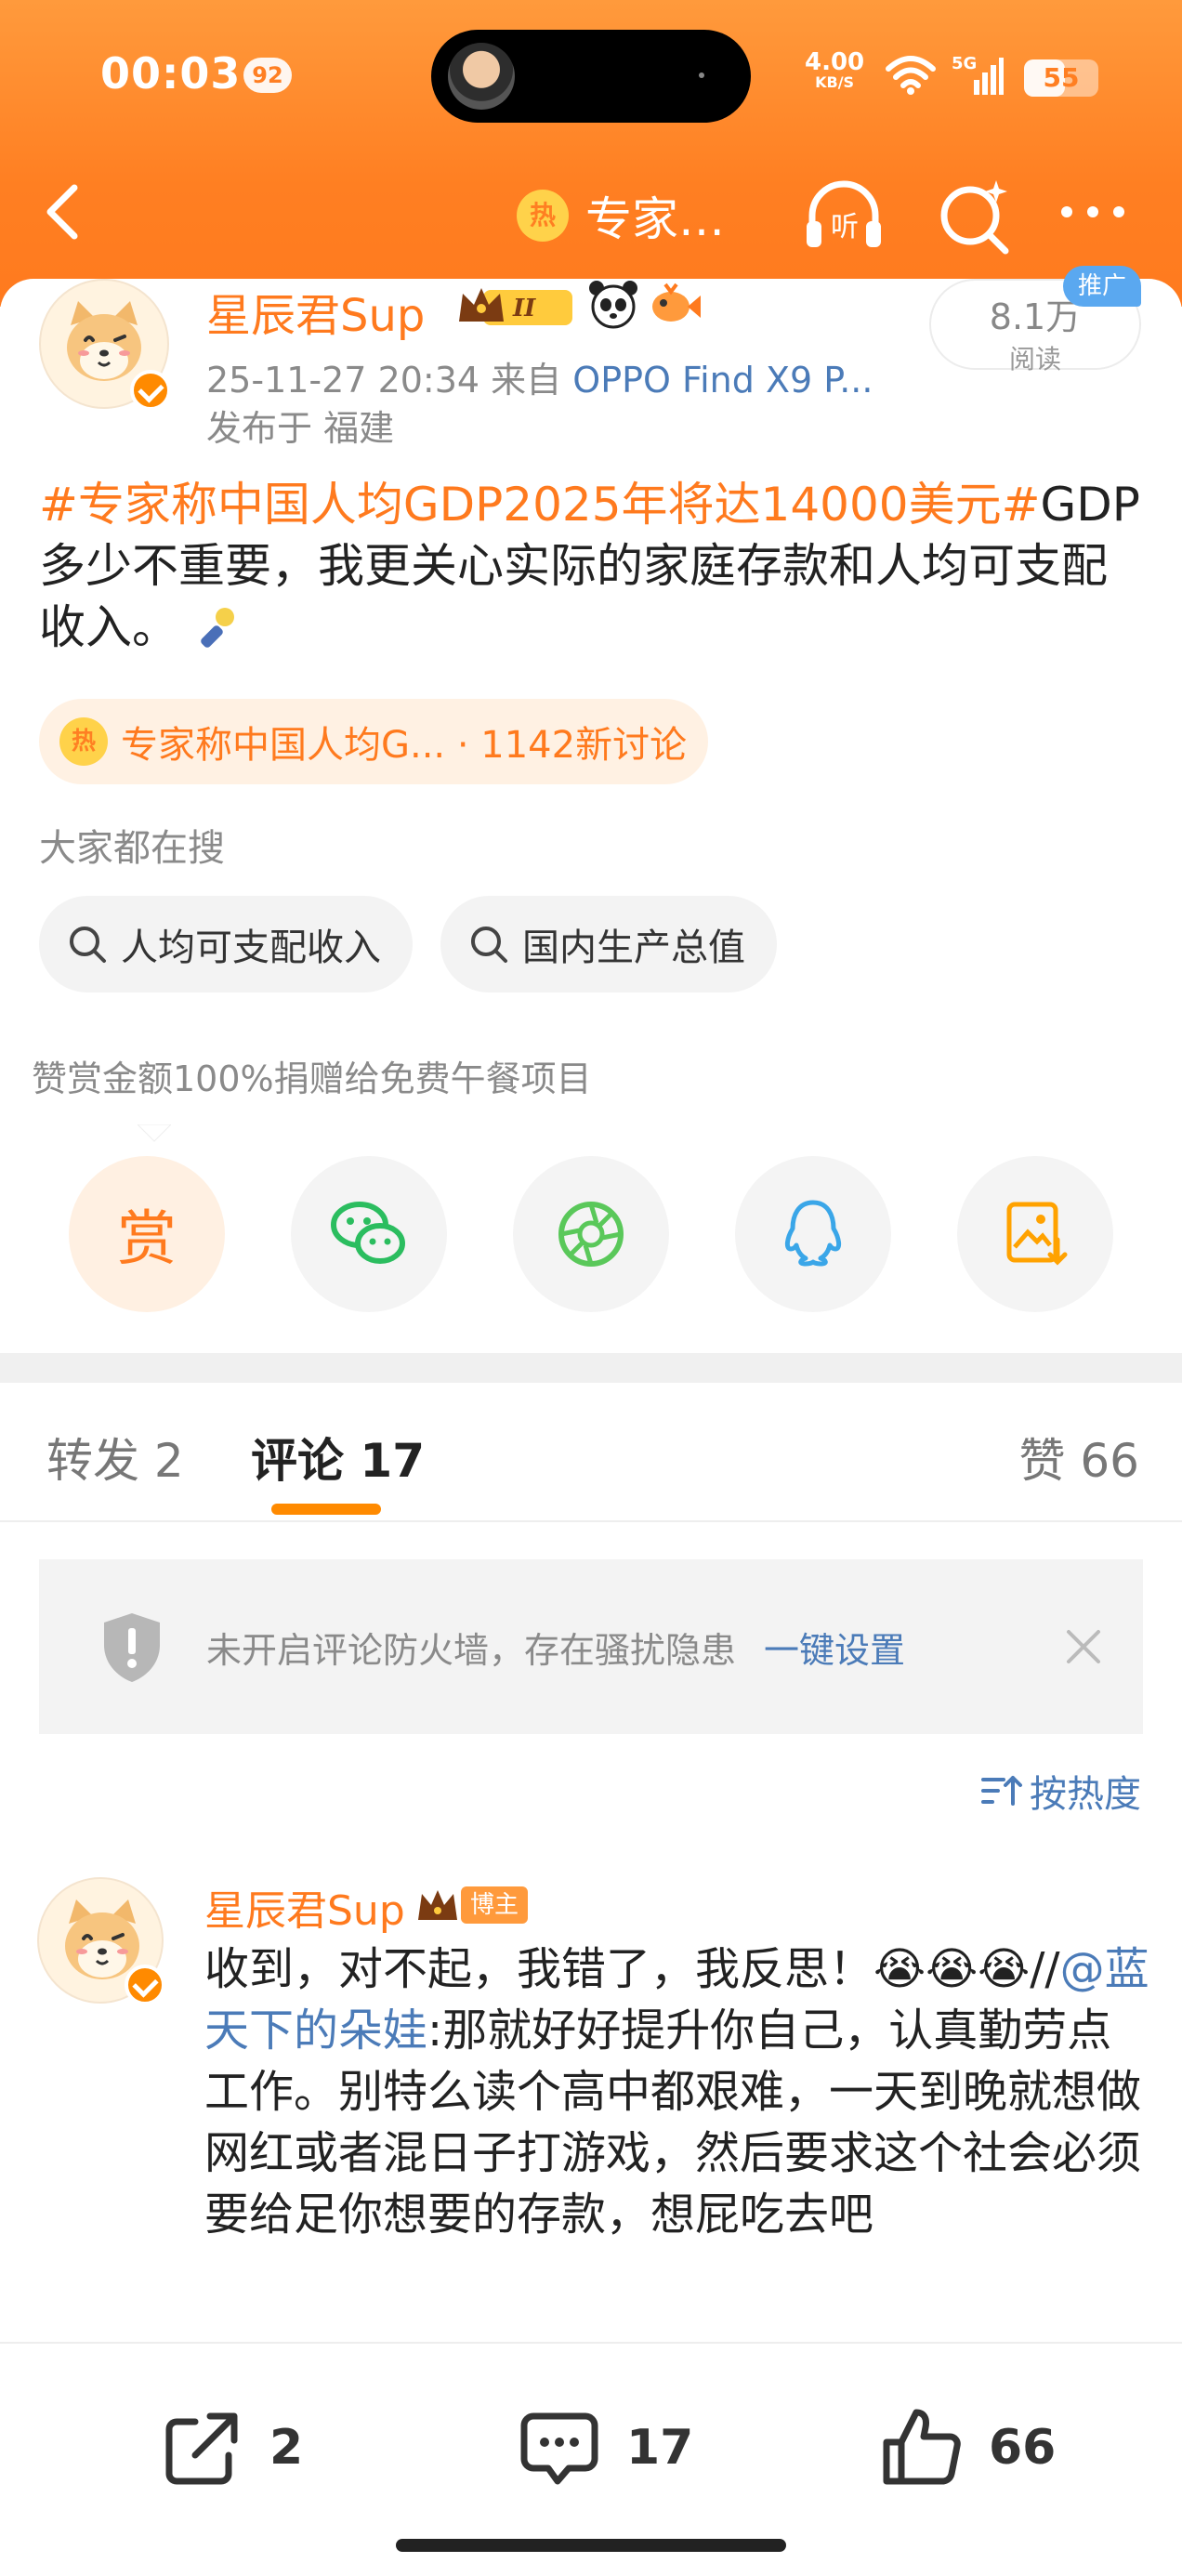 The image size is (1182, 2576). I want to click on share-options: 赏, so click(591, 1234).